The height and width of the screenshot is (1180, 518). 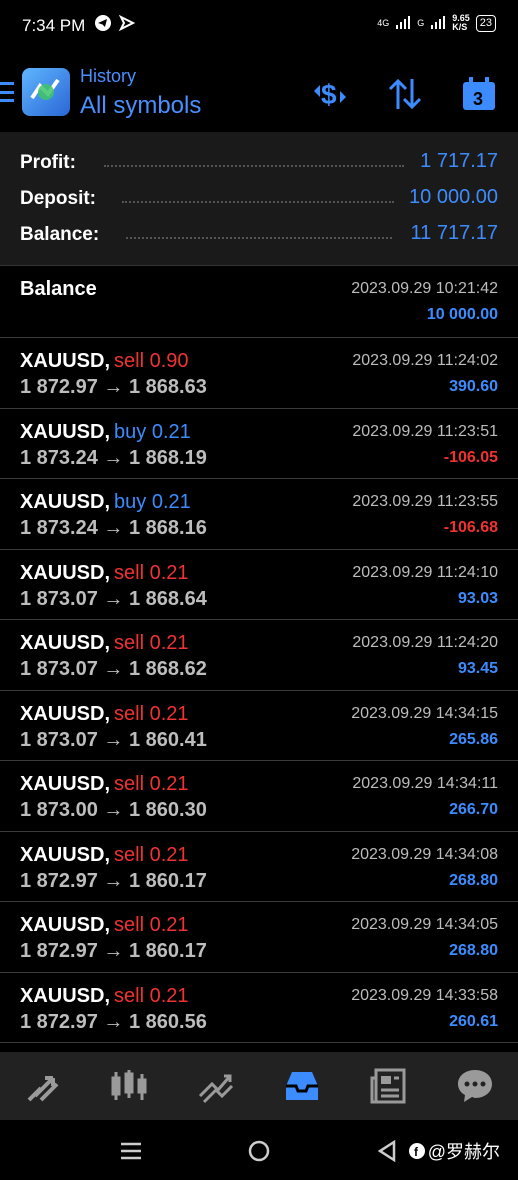 I want to click on bottom-navigation, so click(x=259, y=1086).